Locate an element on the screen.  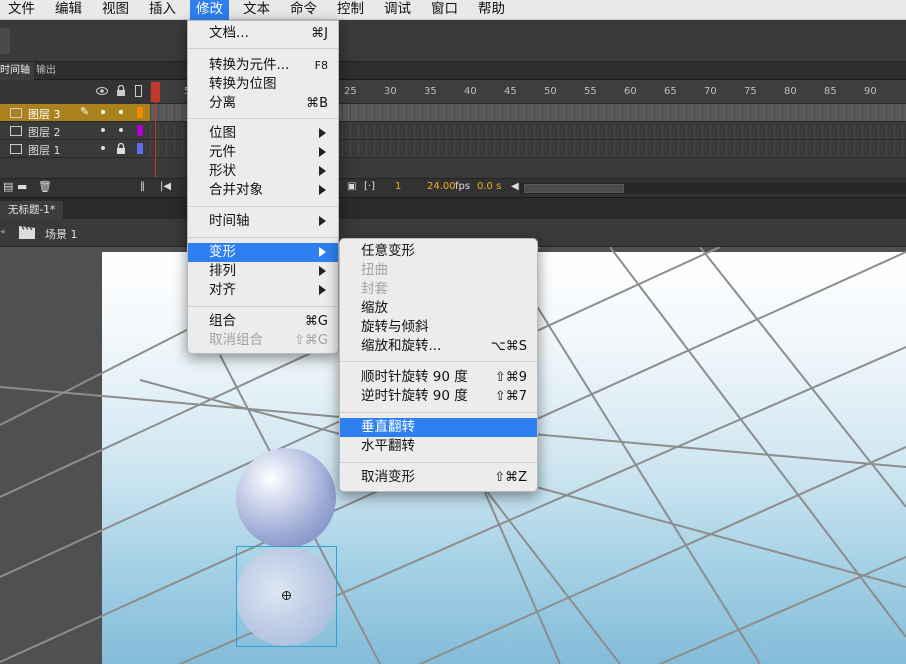
ruler-label: 50 is located at coordinates (550, 91).